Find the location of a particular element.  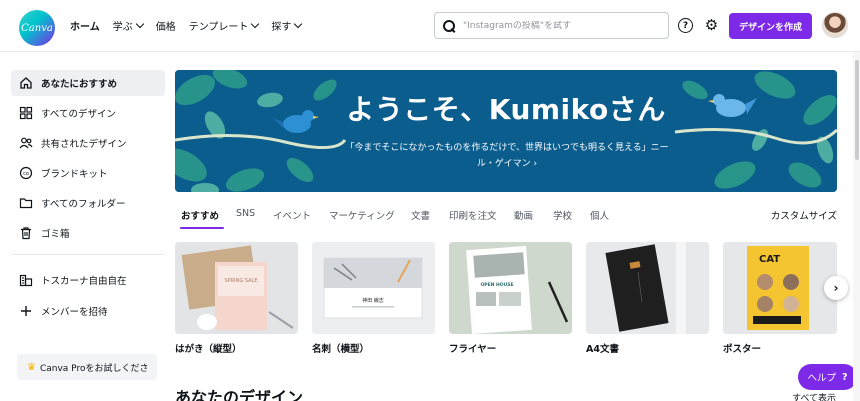

show-all-link: すべて表示 is located at coordinates (814, 396).